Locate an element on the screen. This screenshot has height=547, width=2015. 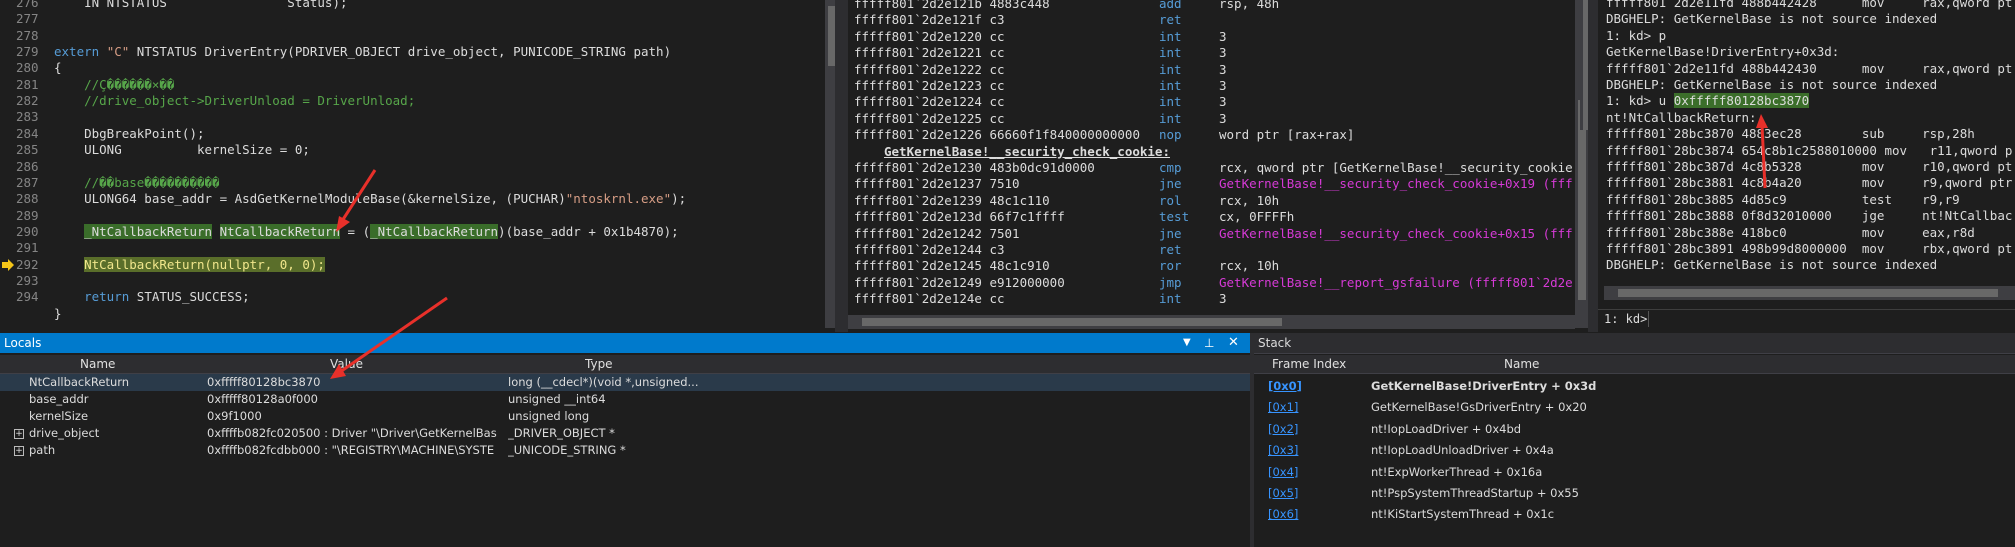
disassembly-hscrollbar is located at coordinates (1211, 322).